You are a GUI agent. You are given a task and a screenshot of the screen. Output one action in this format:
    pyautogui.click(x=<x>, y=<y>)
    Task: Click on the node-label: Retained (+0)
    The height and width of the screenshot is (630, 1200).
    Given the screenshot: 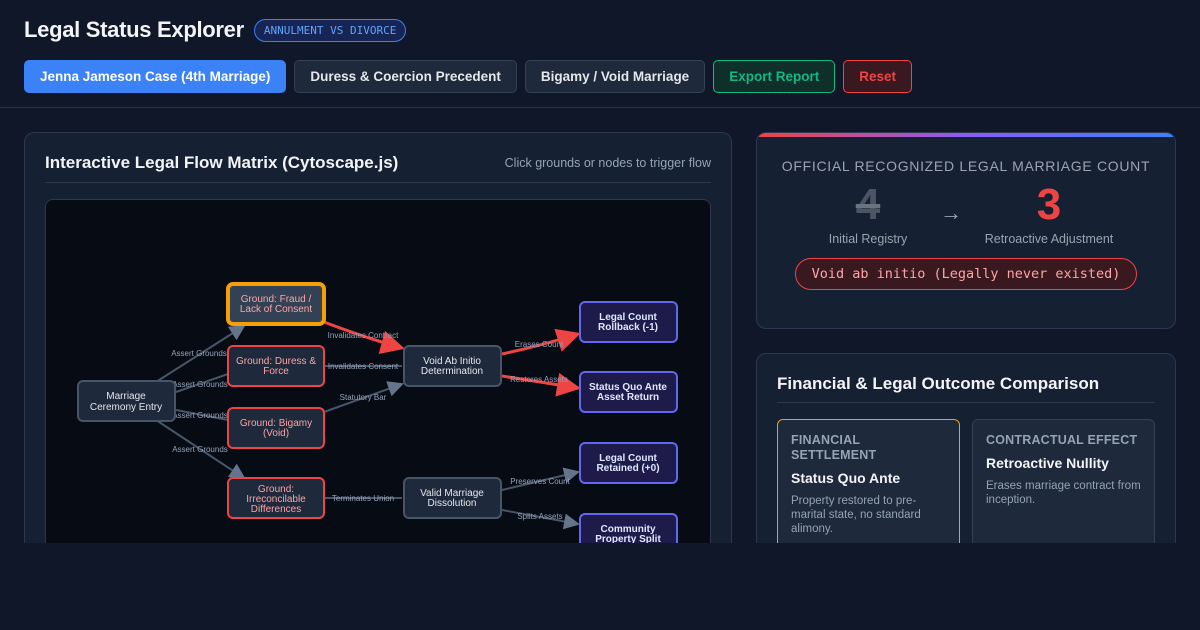 What is the action you would take?
    pyautogui.click(x=627, y=468)
    